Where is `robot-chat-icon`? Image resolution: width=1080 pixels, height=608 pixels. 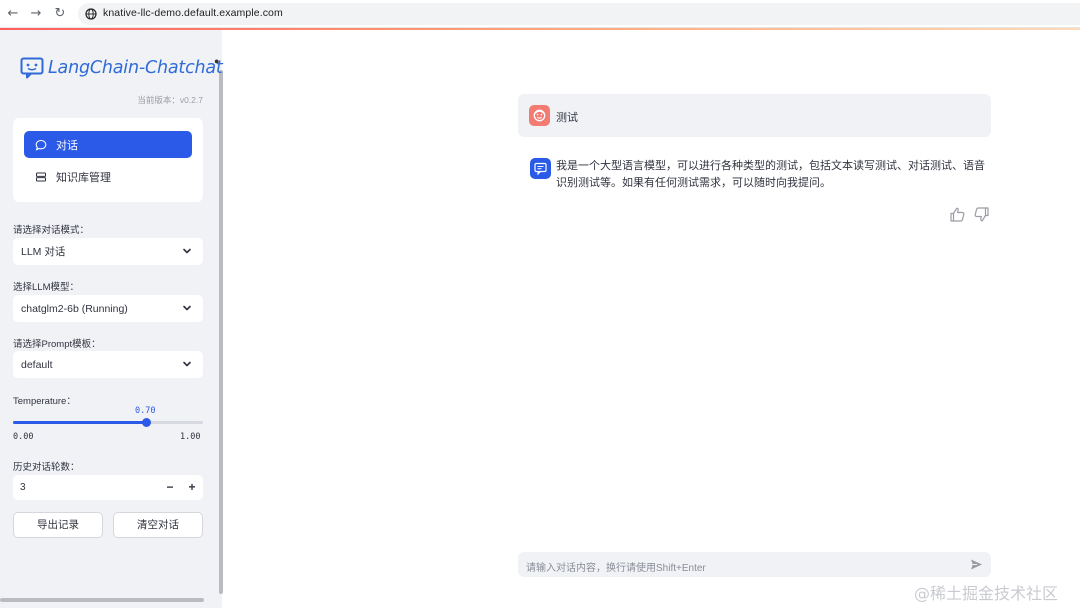
robot-chat-icon is located at coordinates (540, 169).